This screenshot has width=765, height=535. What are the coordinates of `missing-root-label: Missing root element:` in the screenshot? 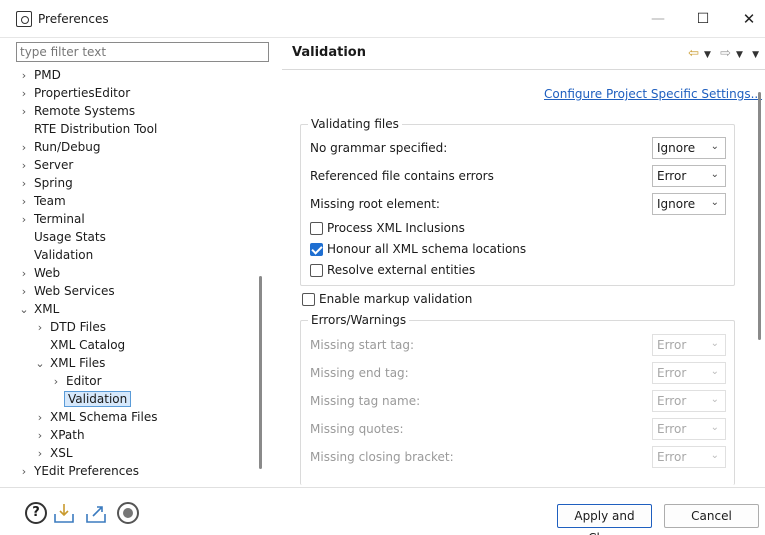 It's located at (375, 204).